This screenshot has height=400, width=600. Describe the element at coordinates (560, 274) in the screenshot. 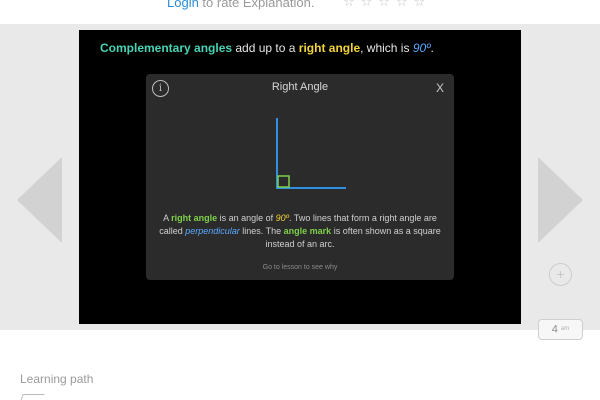

I see `add-button: +` at that location.